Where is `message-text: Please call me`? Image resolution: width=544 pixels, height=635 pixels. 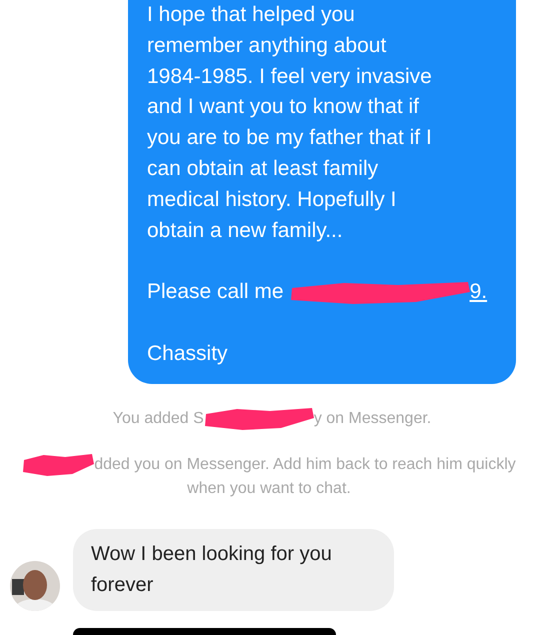 message-text: Please call me is located at coordinates (215, 292).